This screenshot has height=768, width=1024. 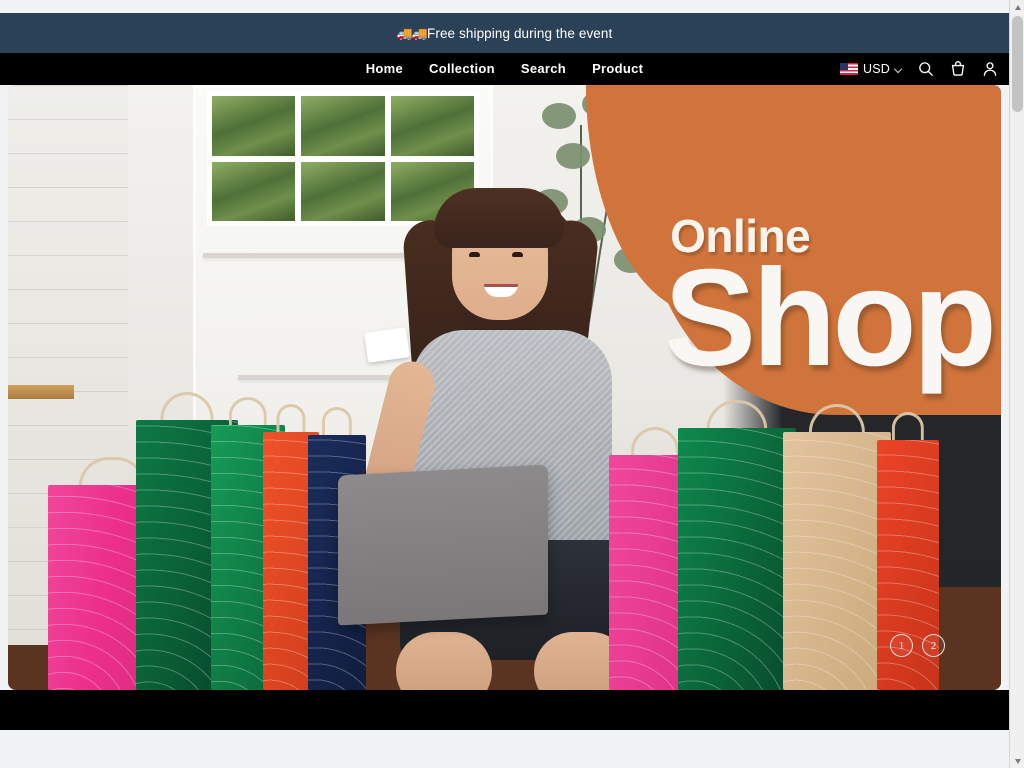 I want to click on nav-item-product: Product, so click(x=617, y=69).